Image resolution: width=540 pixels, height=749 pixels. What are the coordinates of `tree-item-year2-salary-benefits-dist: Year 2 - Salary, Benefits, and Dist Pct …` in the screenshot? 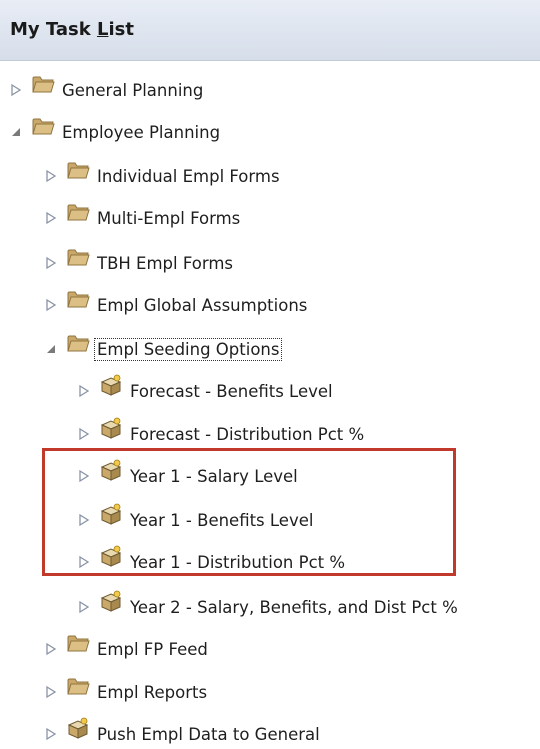 It's located at (269, 605).